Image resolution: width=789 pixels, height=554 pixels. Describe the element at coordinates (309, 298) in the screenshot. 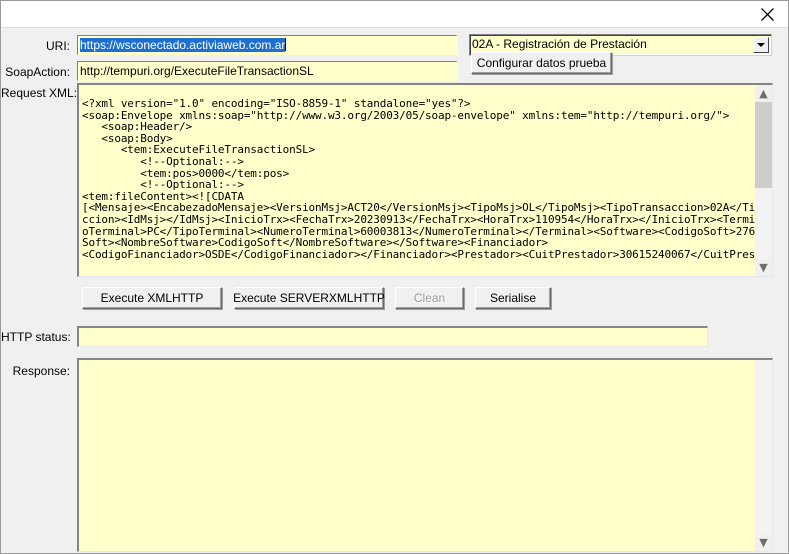

I see `execute-serverxmlhttp-button: Execute SERVERXMLHTTP` at that location.